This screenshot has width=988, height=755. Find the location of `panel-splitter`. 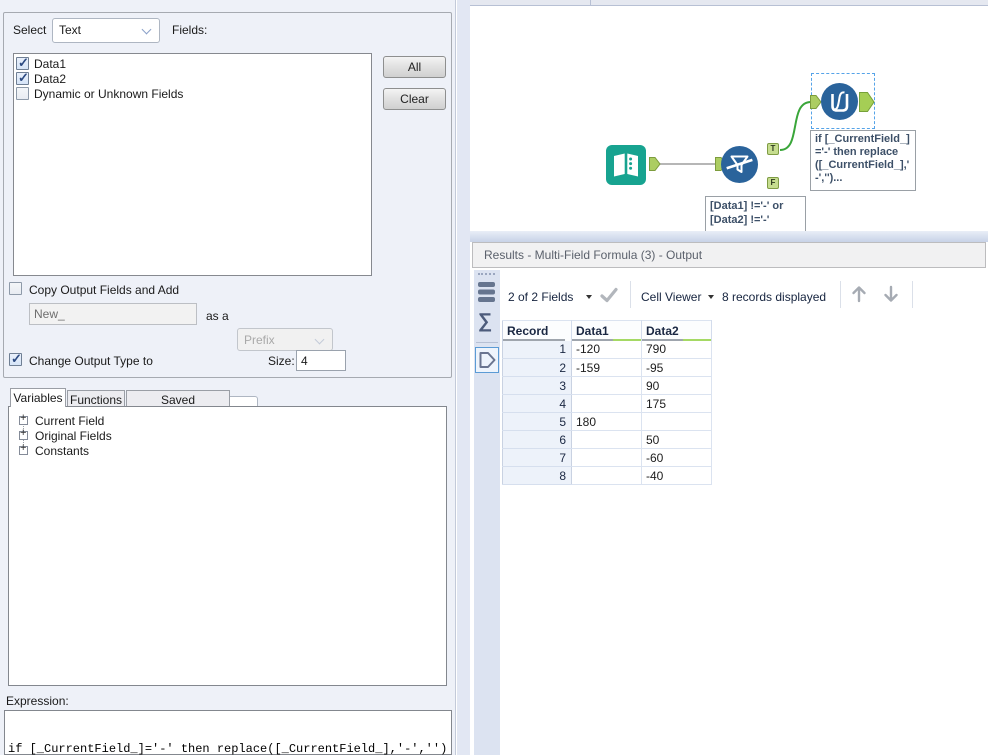

panel-splitter is located at coordinates (463, 377).